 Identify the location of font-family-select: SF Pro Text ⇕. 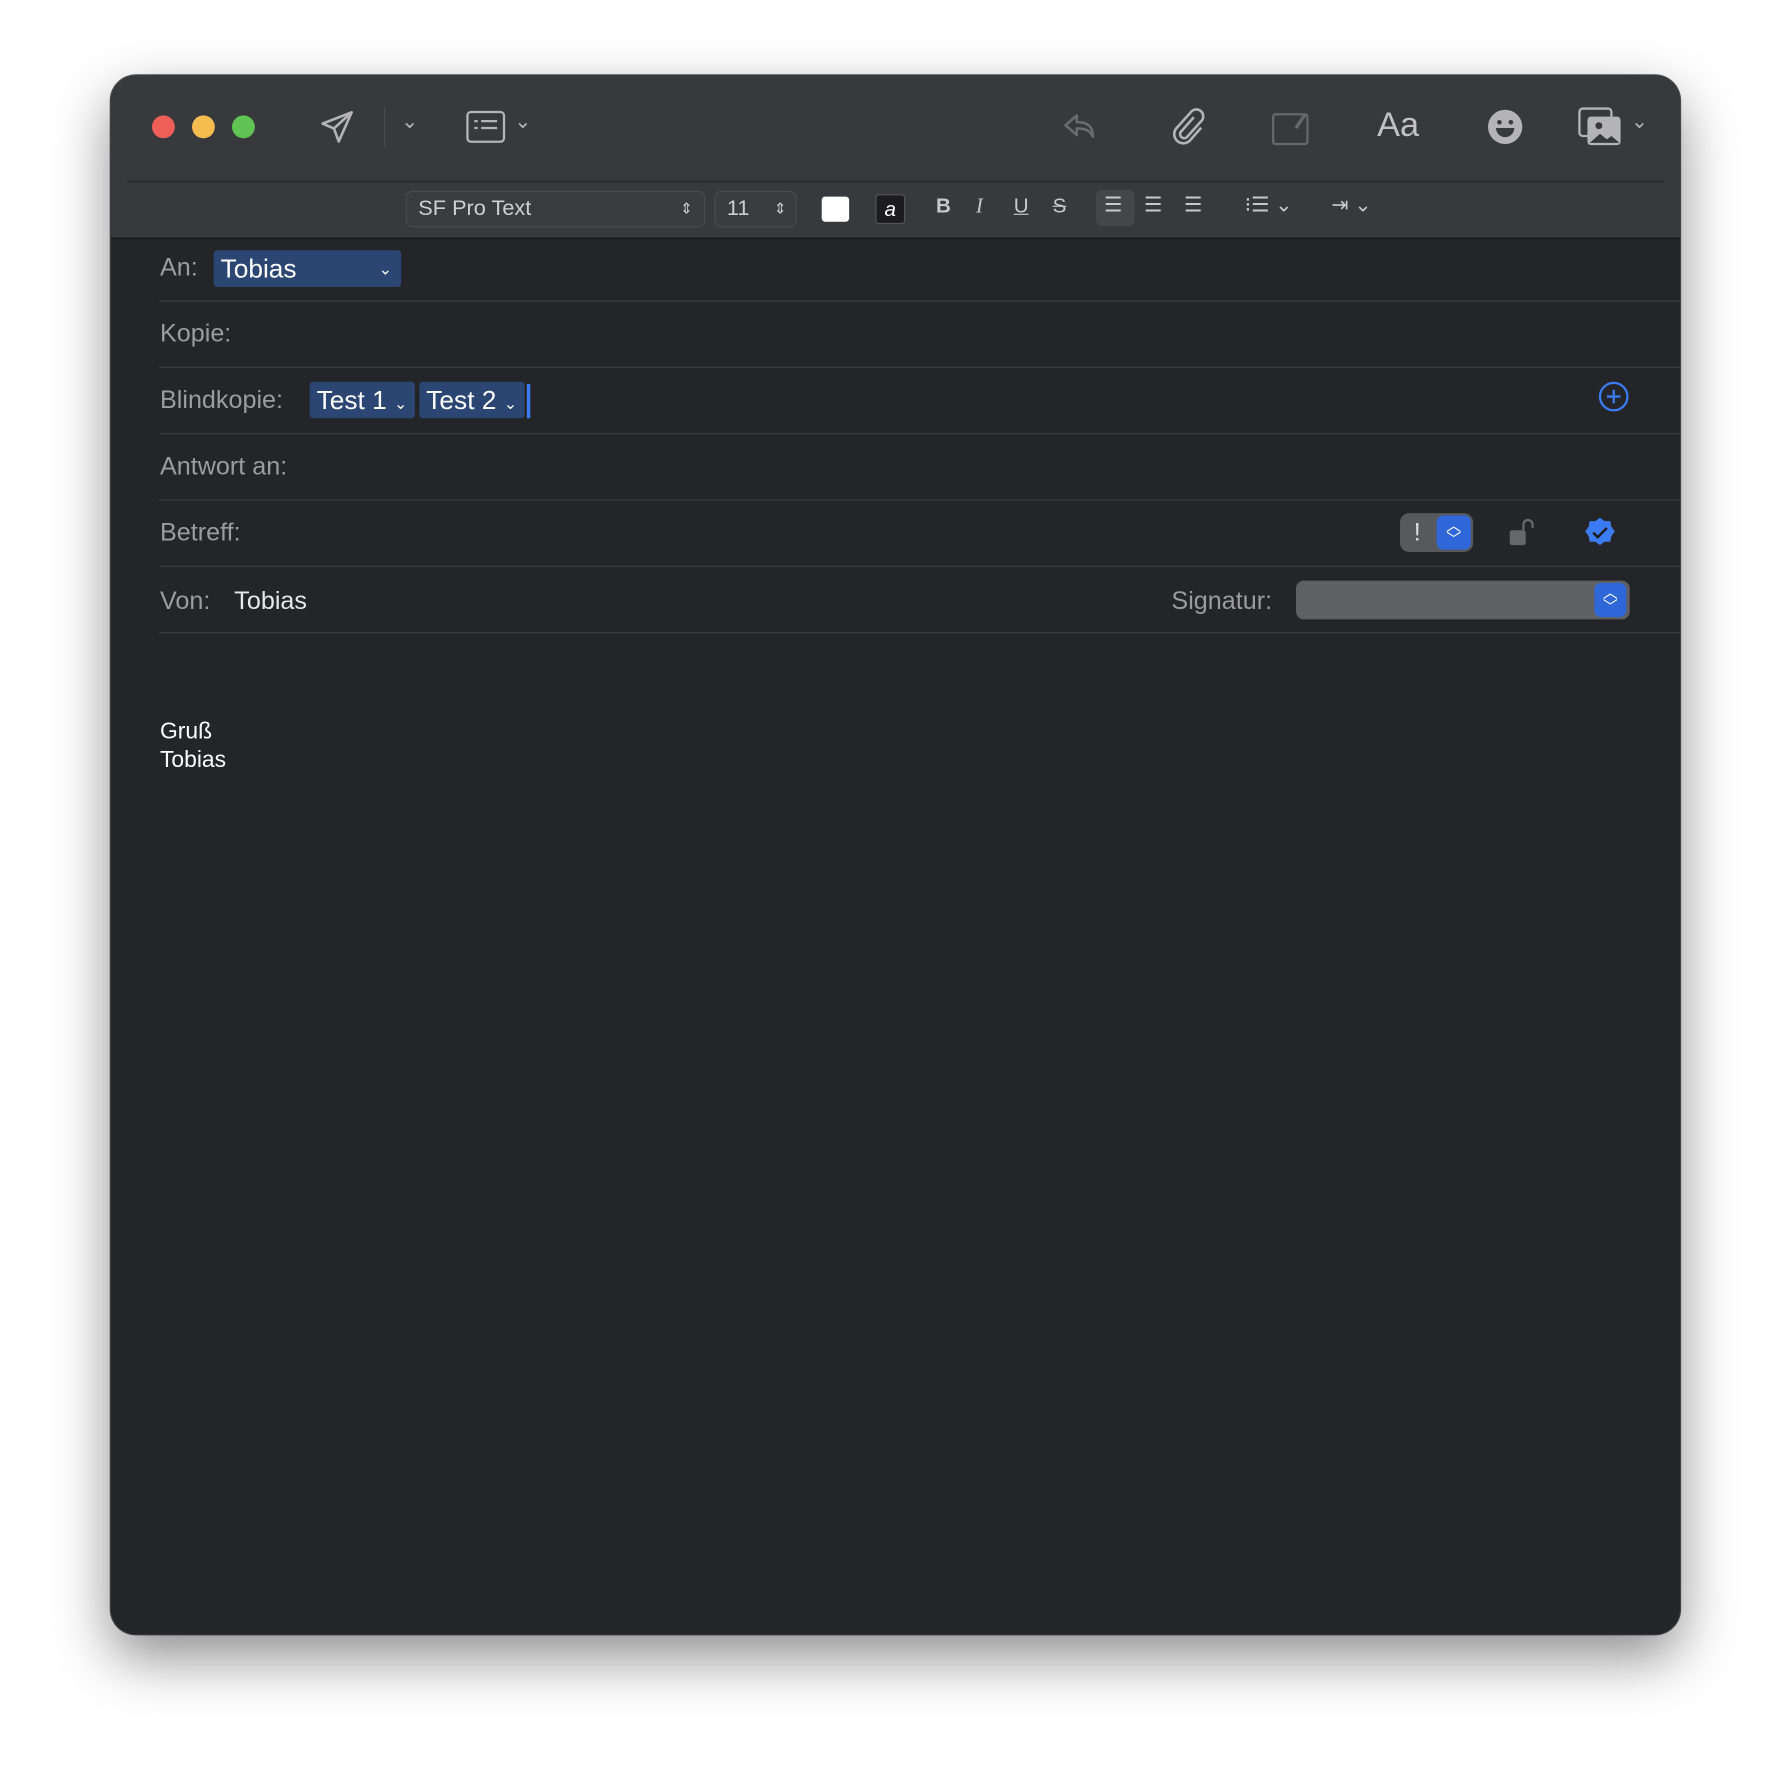
(555, 209).